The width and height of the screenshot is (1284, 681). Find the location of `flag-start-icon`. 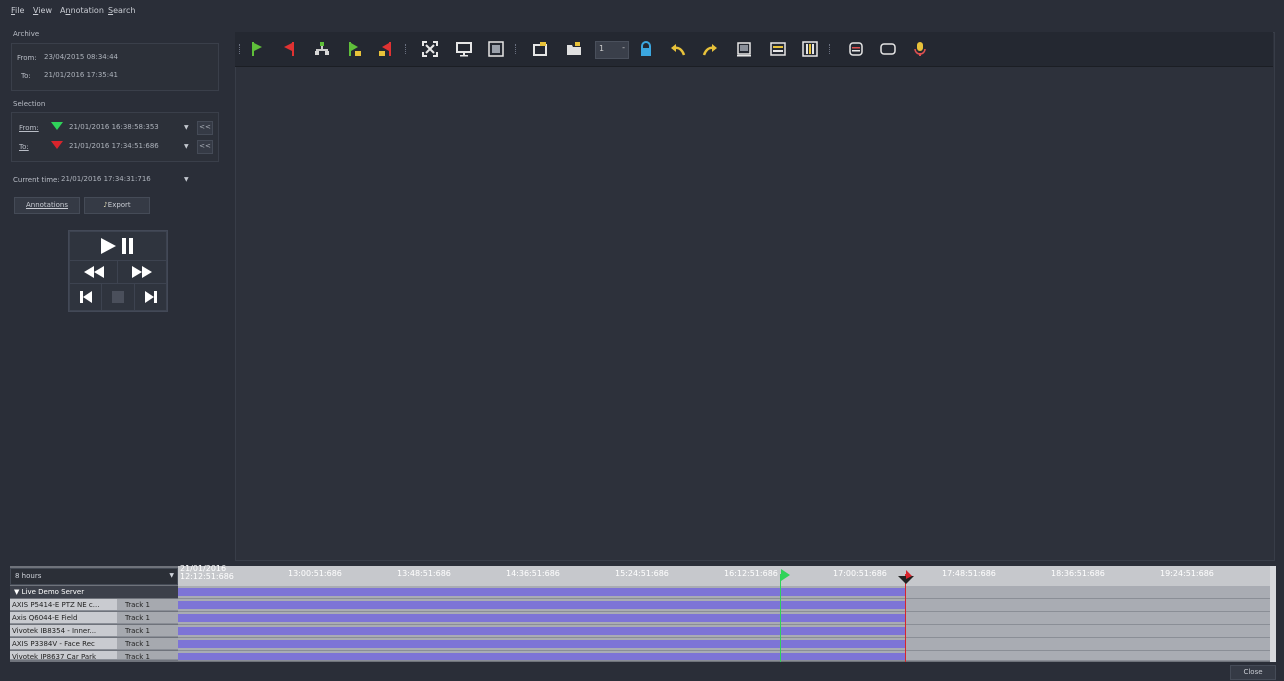

flag-start-icon is located at coordinates (256, 49).